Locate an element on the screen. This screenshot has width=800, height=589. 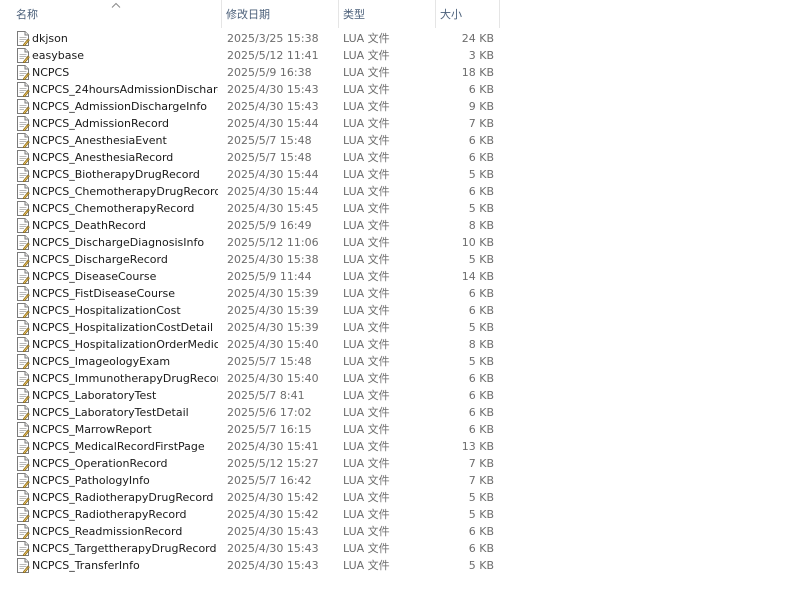
file-name: easybase is located at coordinates (58, 55).